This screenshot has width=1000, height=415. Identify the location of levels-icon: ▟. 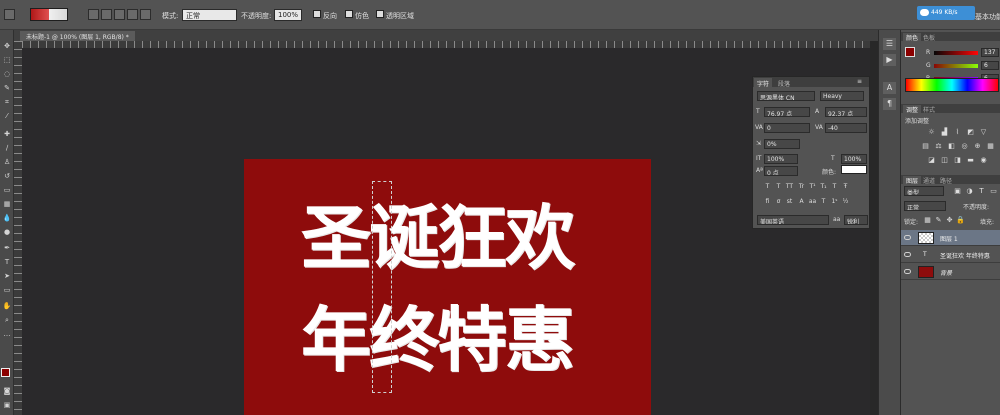
(944, 132).